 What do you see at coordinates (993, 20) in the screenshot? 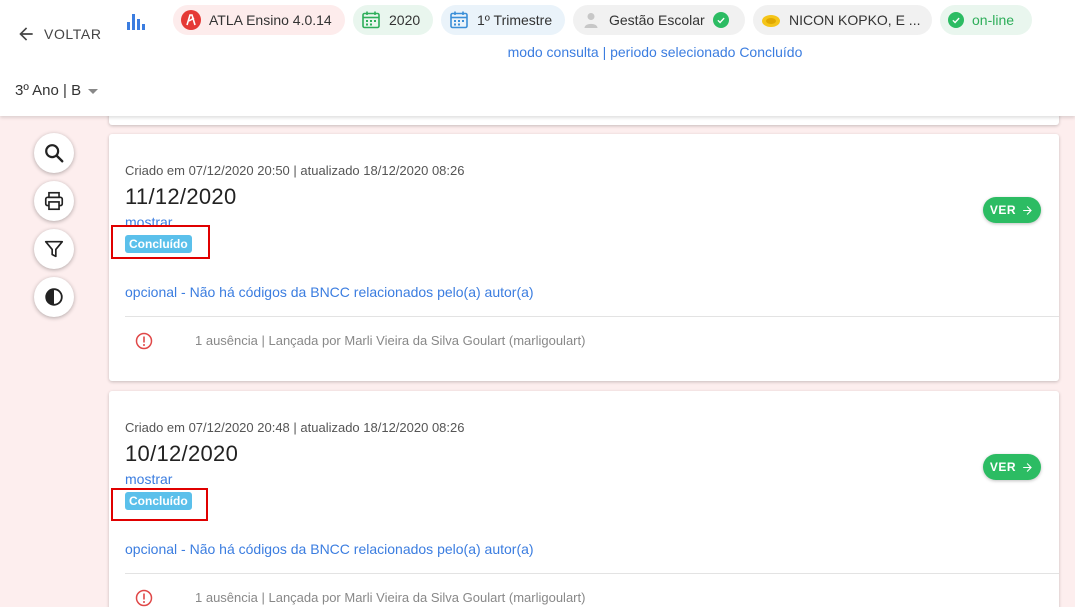
I see `online-status-label: on-line` at bounding box center [993, 20].